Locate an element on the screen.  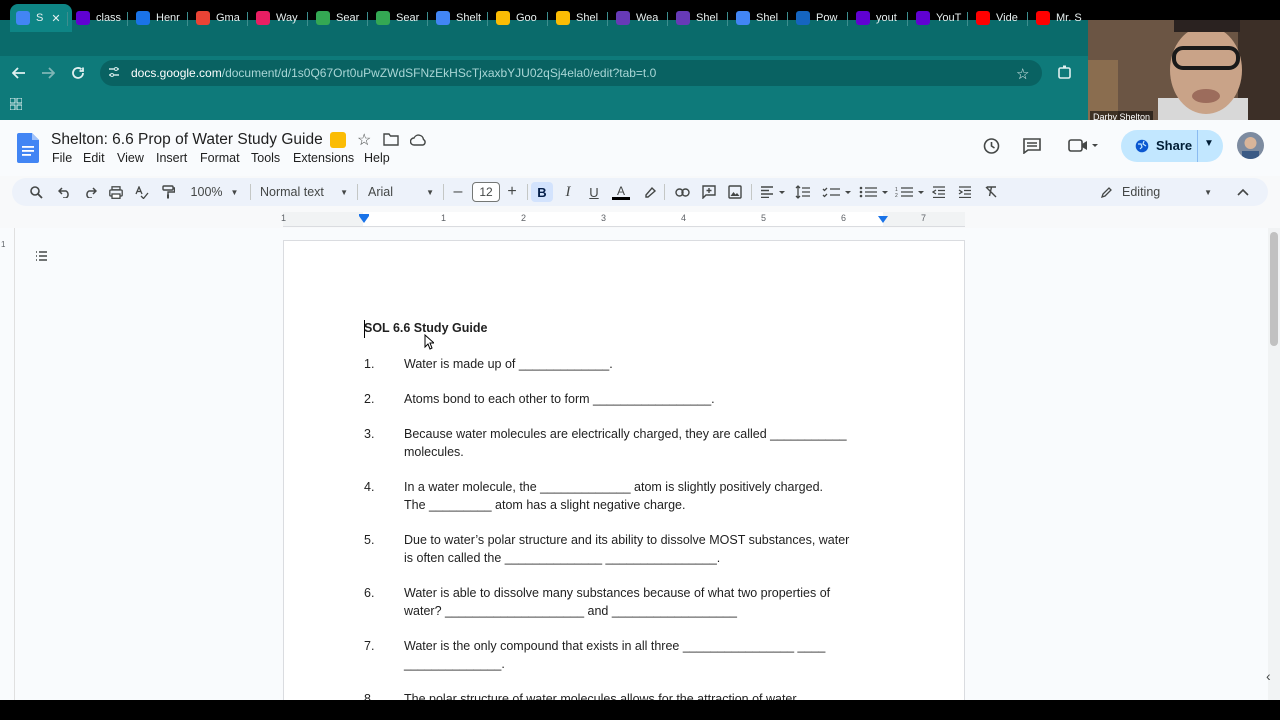
bookmark-star-icon: ☆ is located at coordinates (1022, 74).